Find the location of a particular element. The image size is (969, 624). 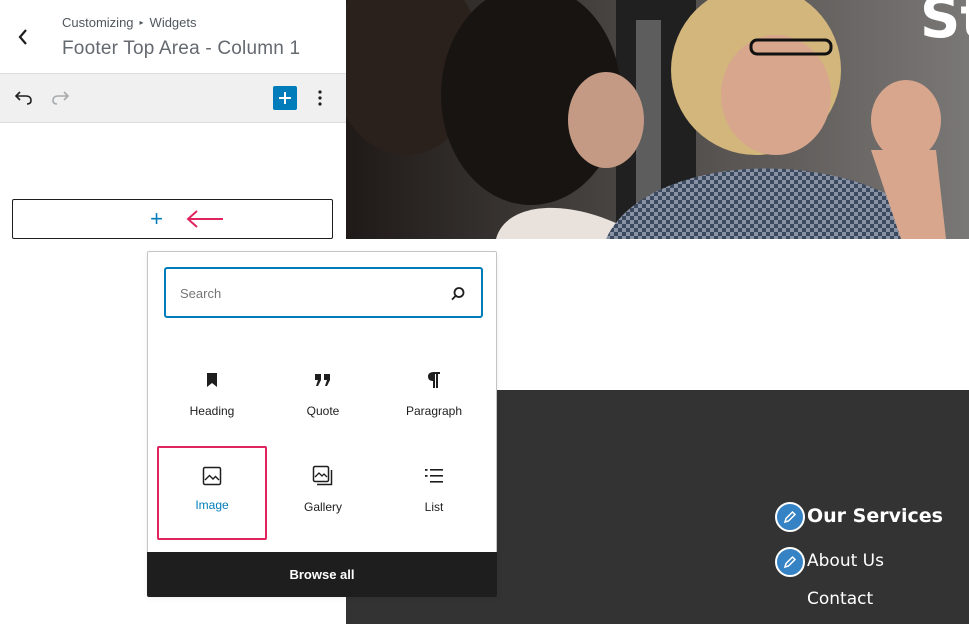

breadcrumb: Customizing ▸ Widgets is located at coordinates (129, 22).